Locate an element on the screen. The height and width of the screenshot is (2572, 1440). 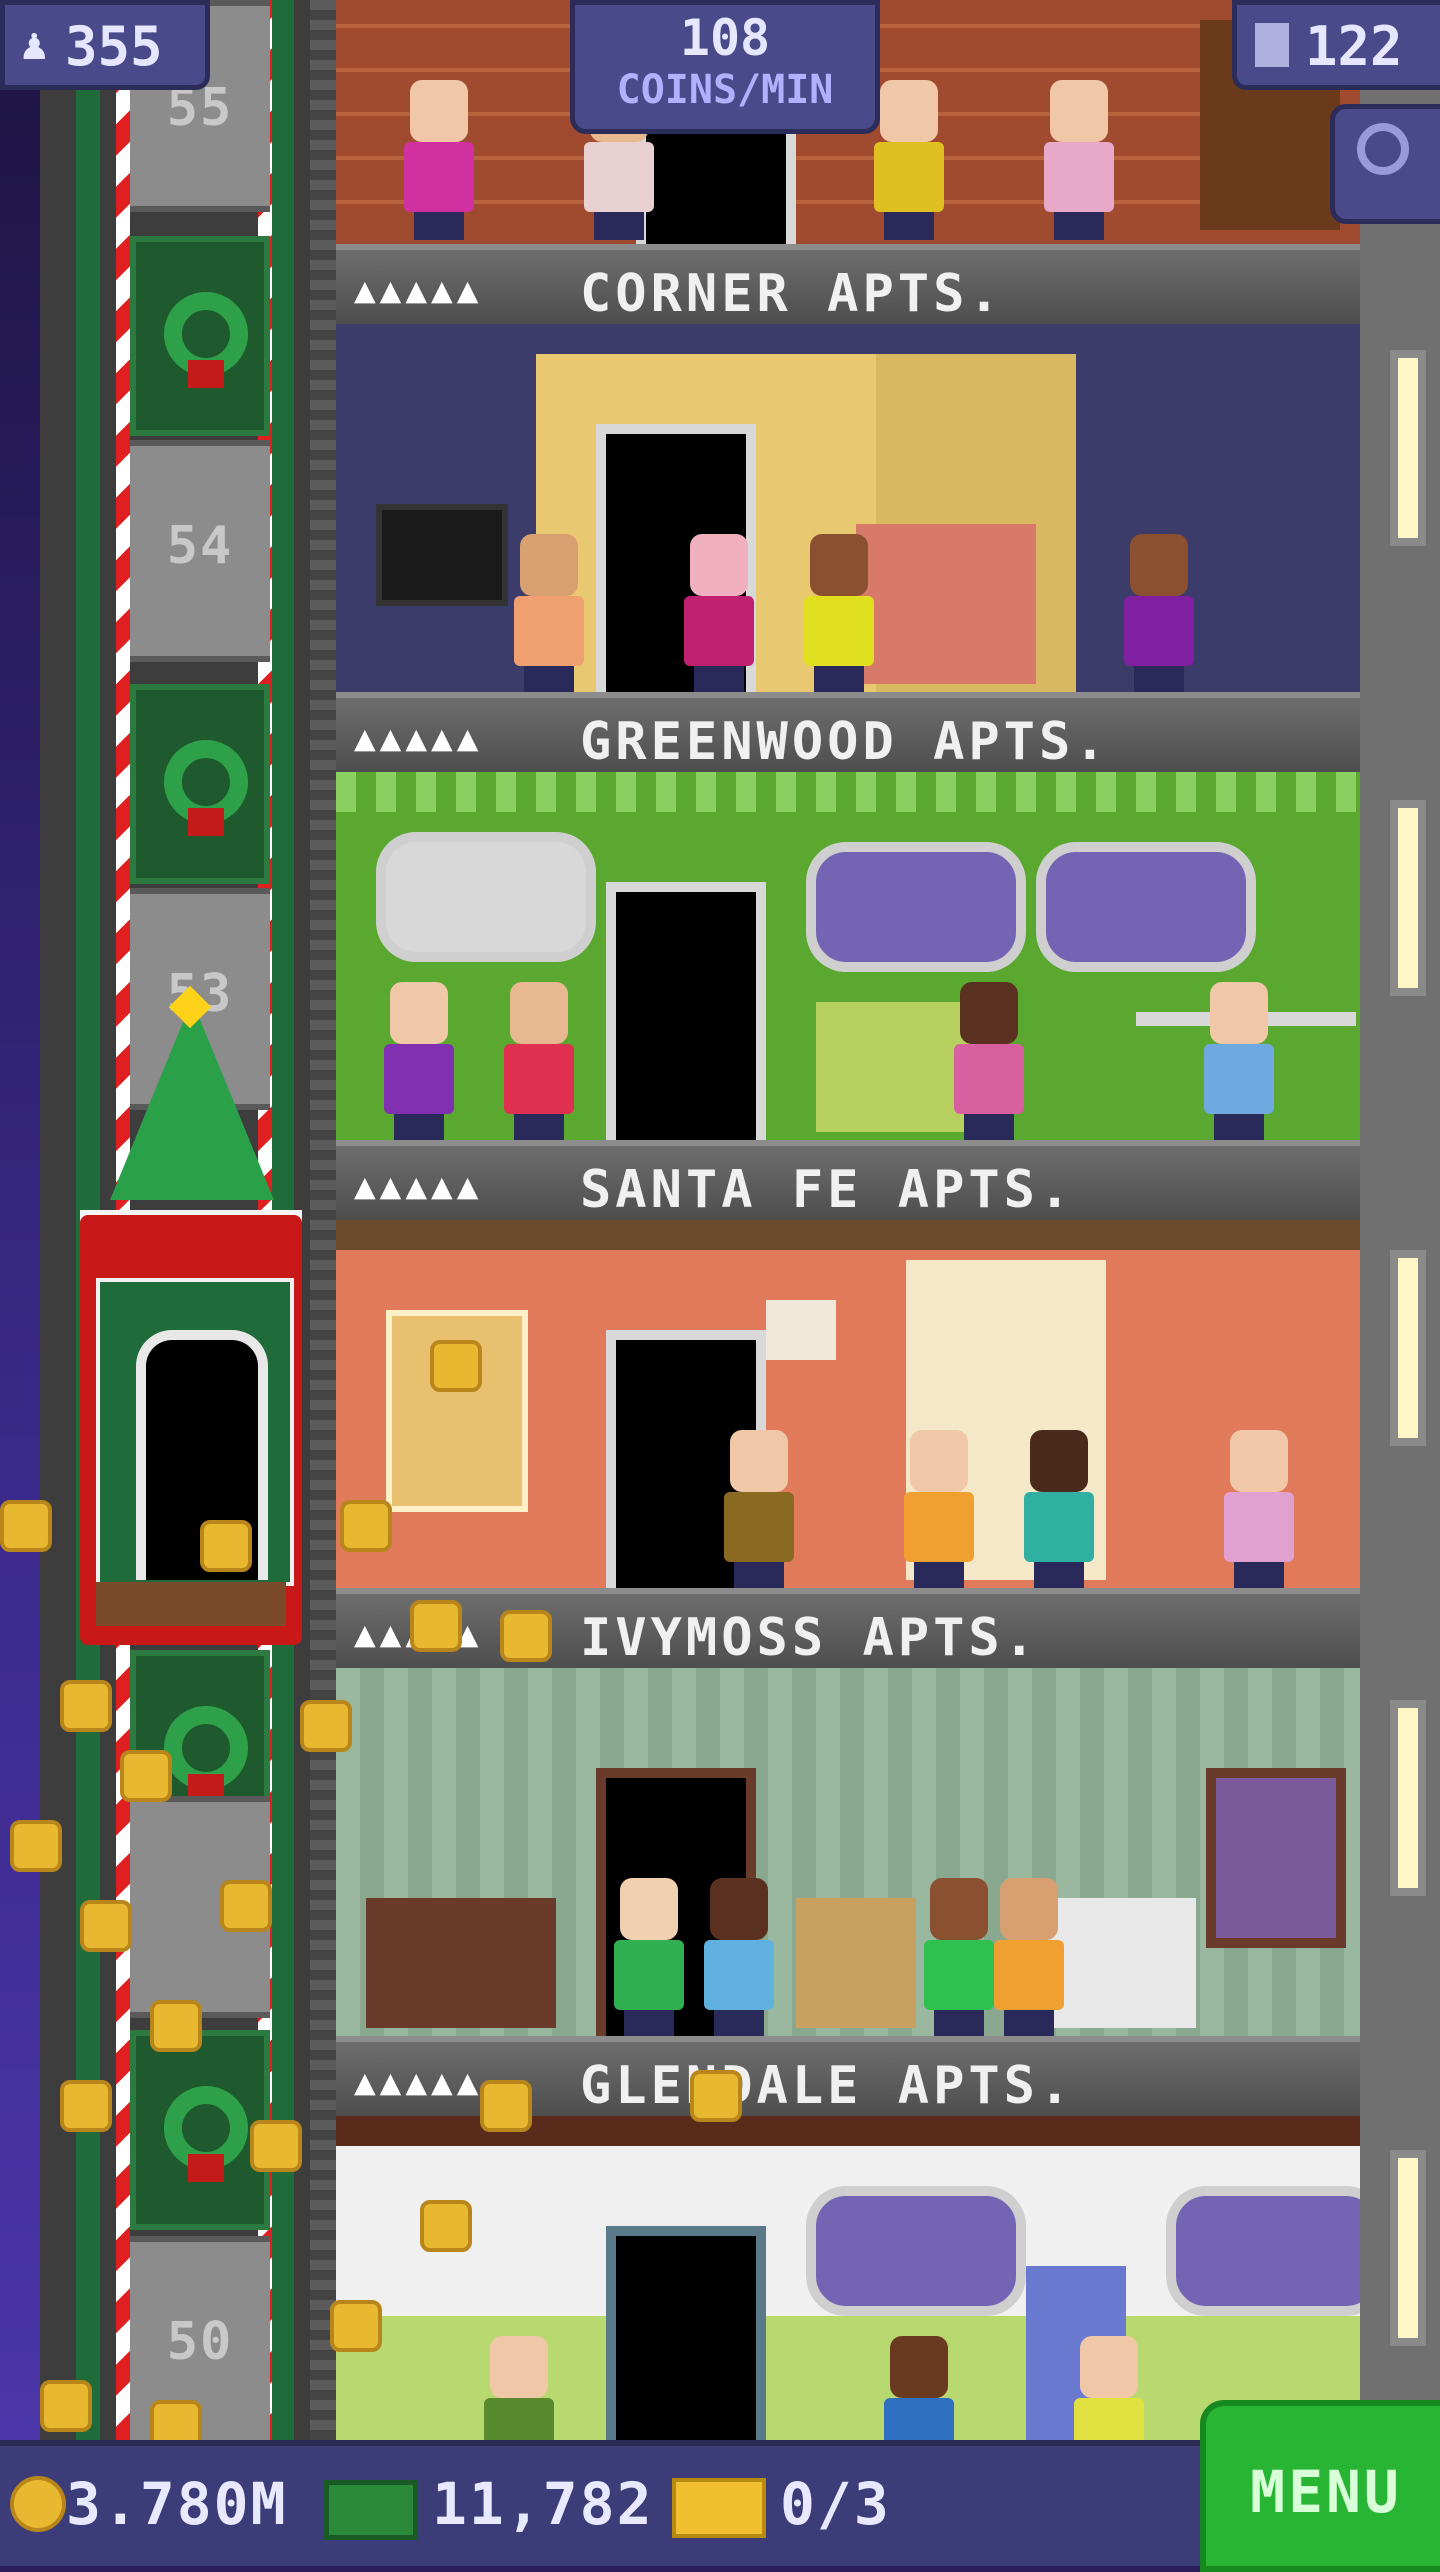
ceiling-beams is located at coordinates (848, 1235).